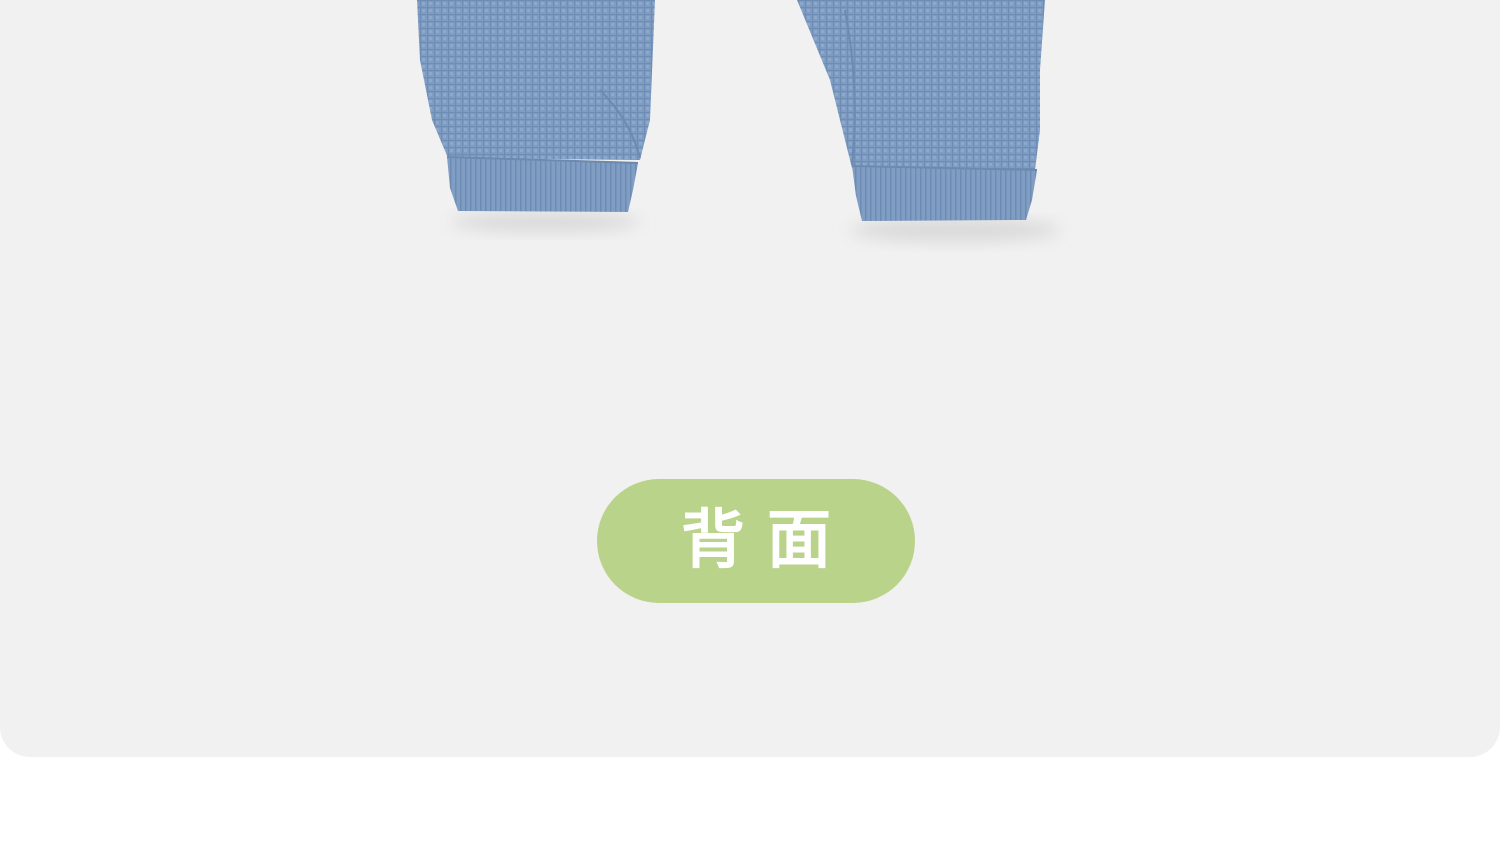 The width and height of the screenshot is (1500, 849). Describe the element at coordinates (767, 541) in the screenshot. I see `view-label-text: 背面` at that location.